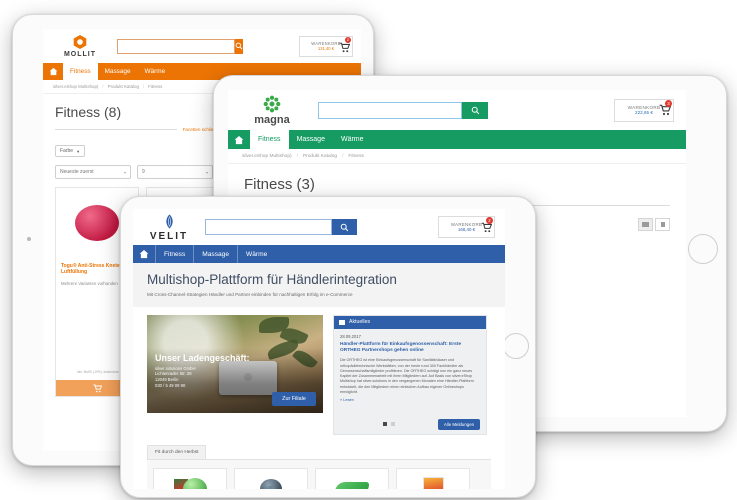 Image resolution: width=737 pixels, height=500 pixels. I want to click on product-strip, so click(319, 474).